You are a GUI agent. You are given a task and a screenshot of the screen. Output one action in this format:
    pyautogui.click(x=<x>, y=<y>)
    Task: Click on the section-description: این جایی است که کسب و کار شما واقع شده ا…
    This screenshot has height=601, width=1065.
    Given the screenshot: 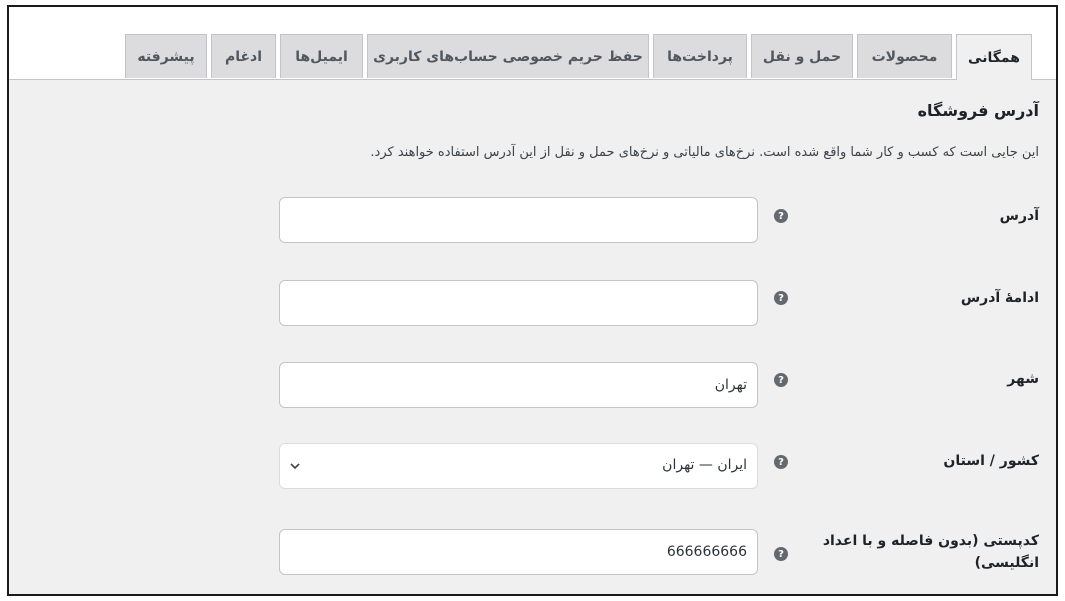 What is the action you would take?
    pyautogui.click(x=704, y=152)
    